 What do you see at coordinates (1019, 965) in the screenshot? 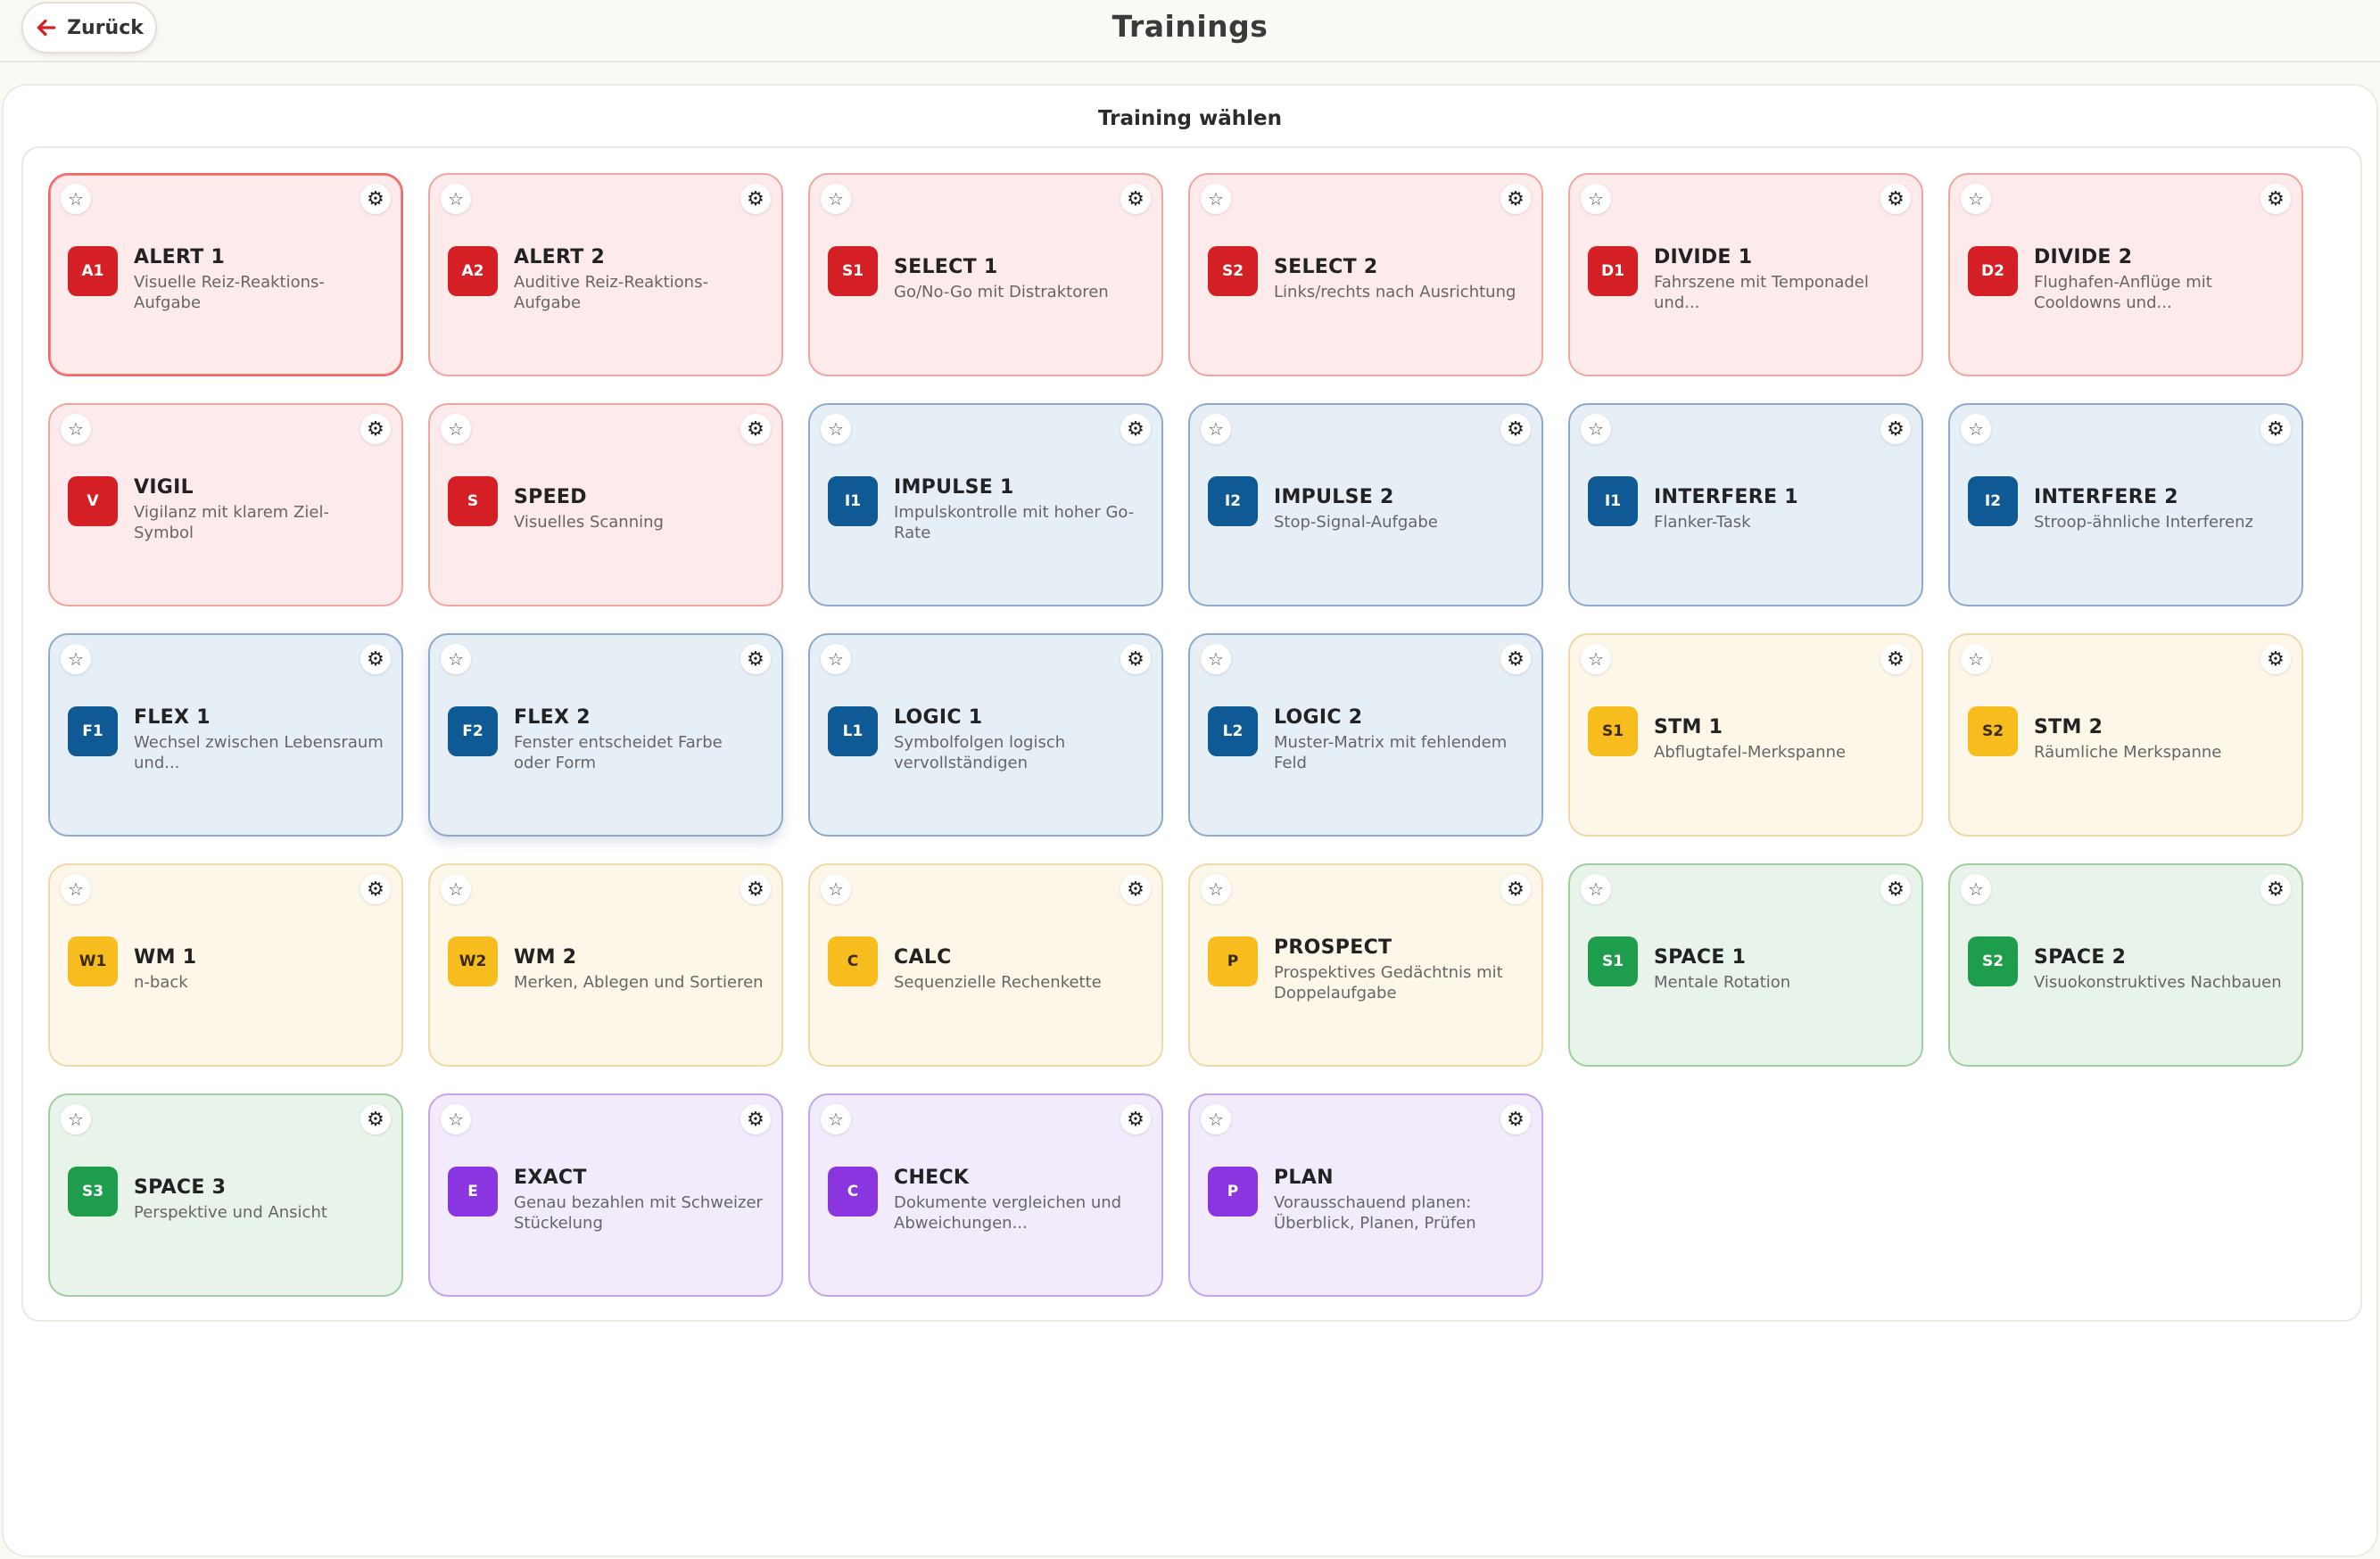
I see `training-card-text: CALC Sequenzielle Rechenkette` at bounding box center [1019, 965].